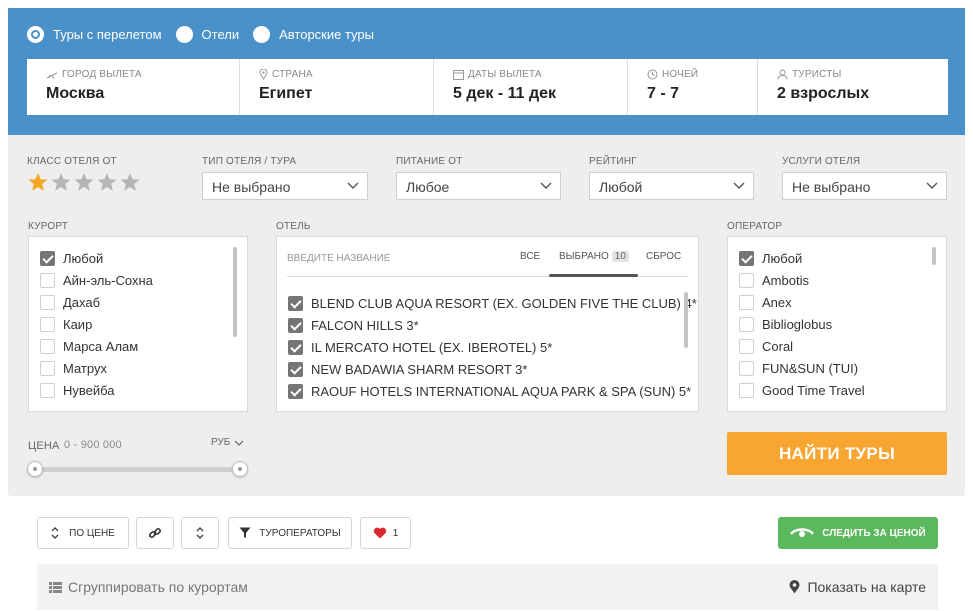 This screenshot has width=973, height=611. Describe the element at coordinates (842, 280) in the screenshot. I see `operator-item: Ambotis` at that location.